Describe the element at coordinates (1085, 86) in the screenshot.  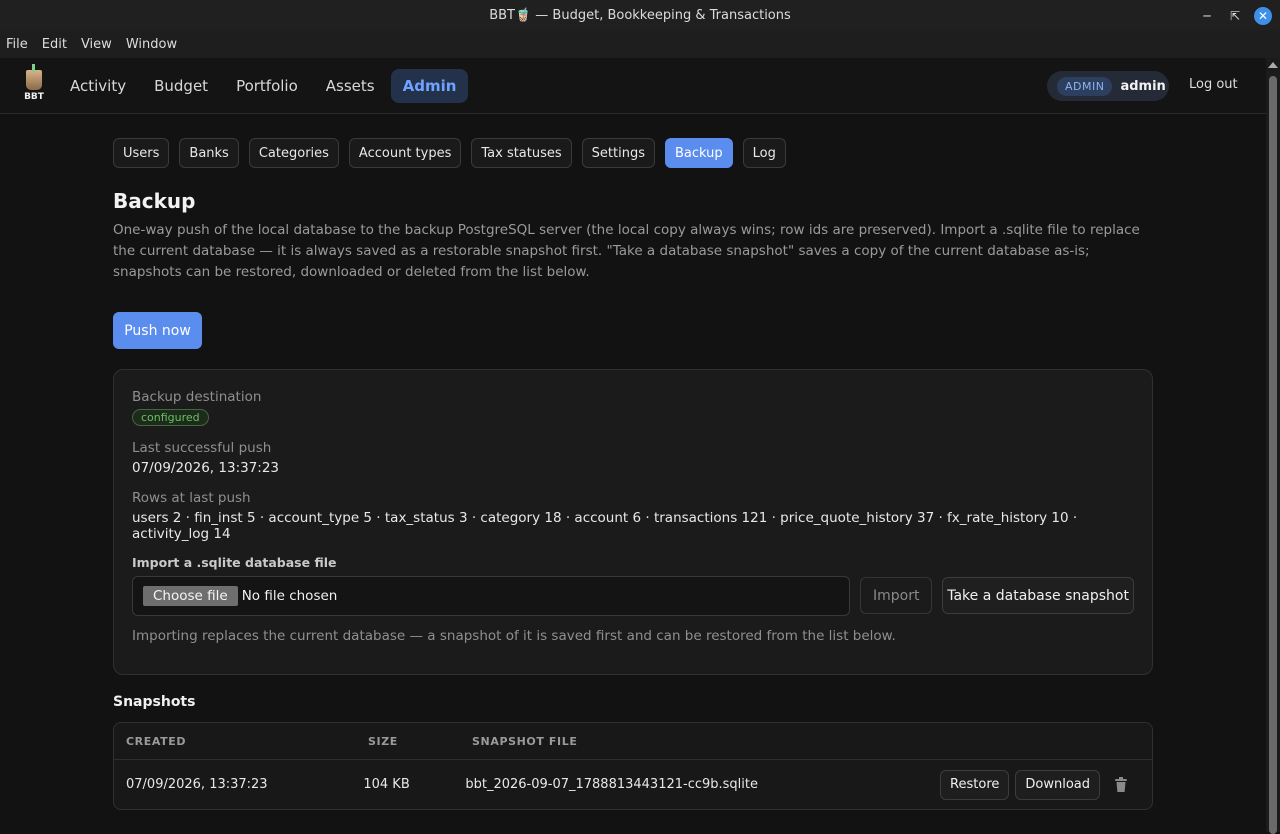
I see `role-badge: ADMIN` at that location.